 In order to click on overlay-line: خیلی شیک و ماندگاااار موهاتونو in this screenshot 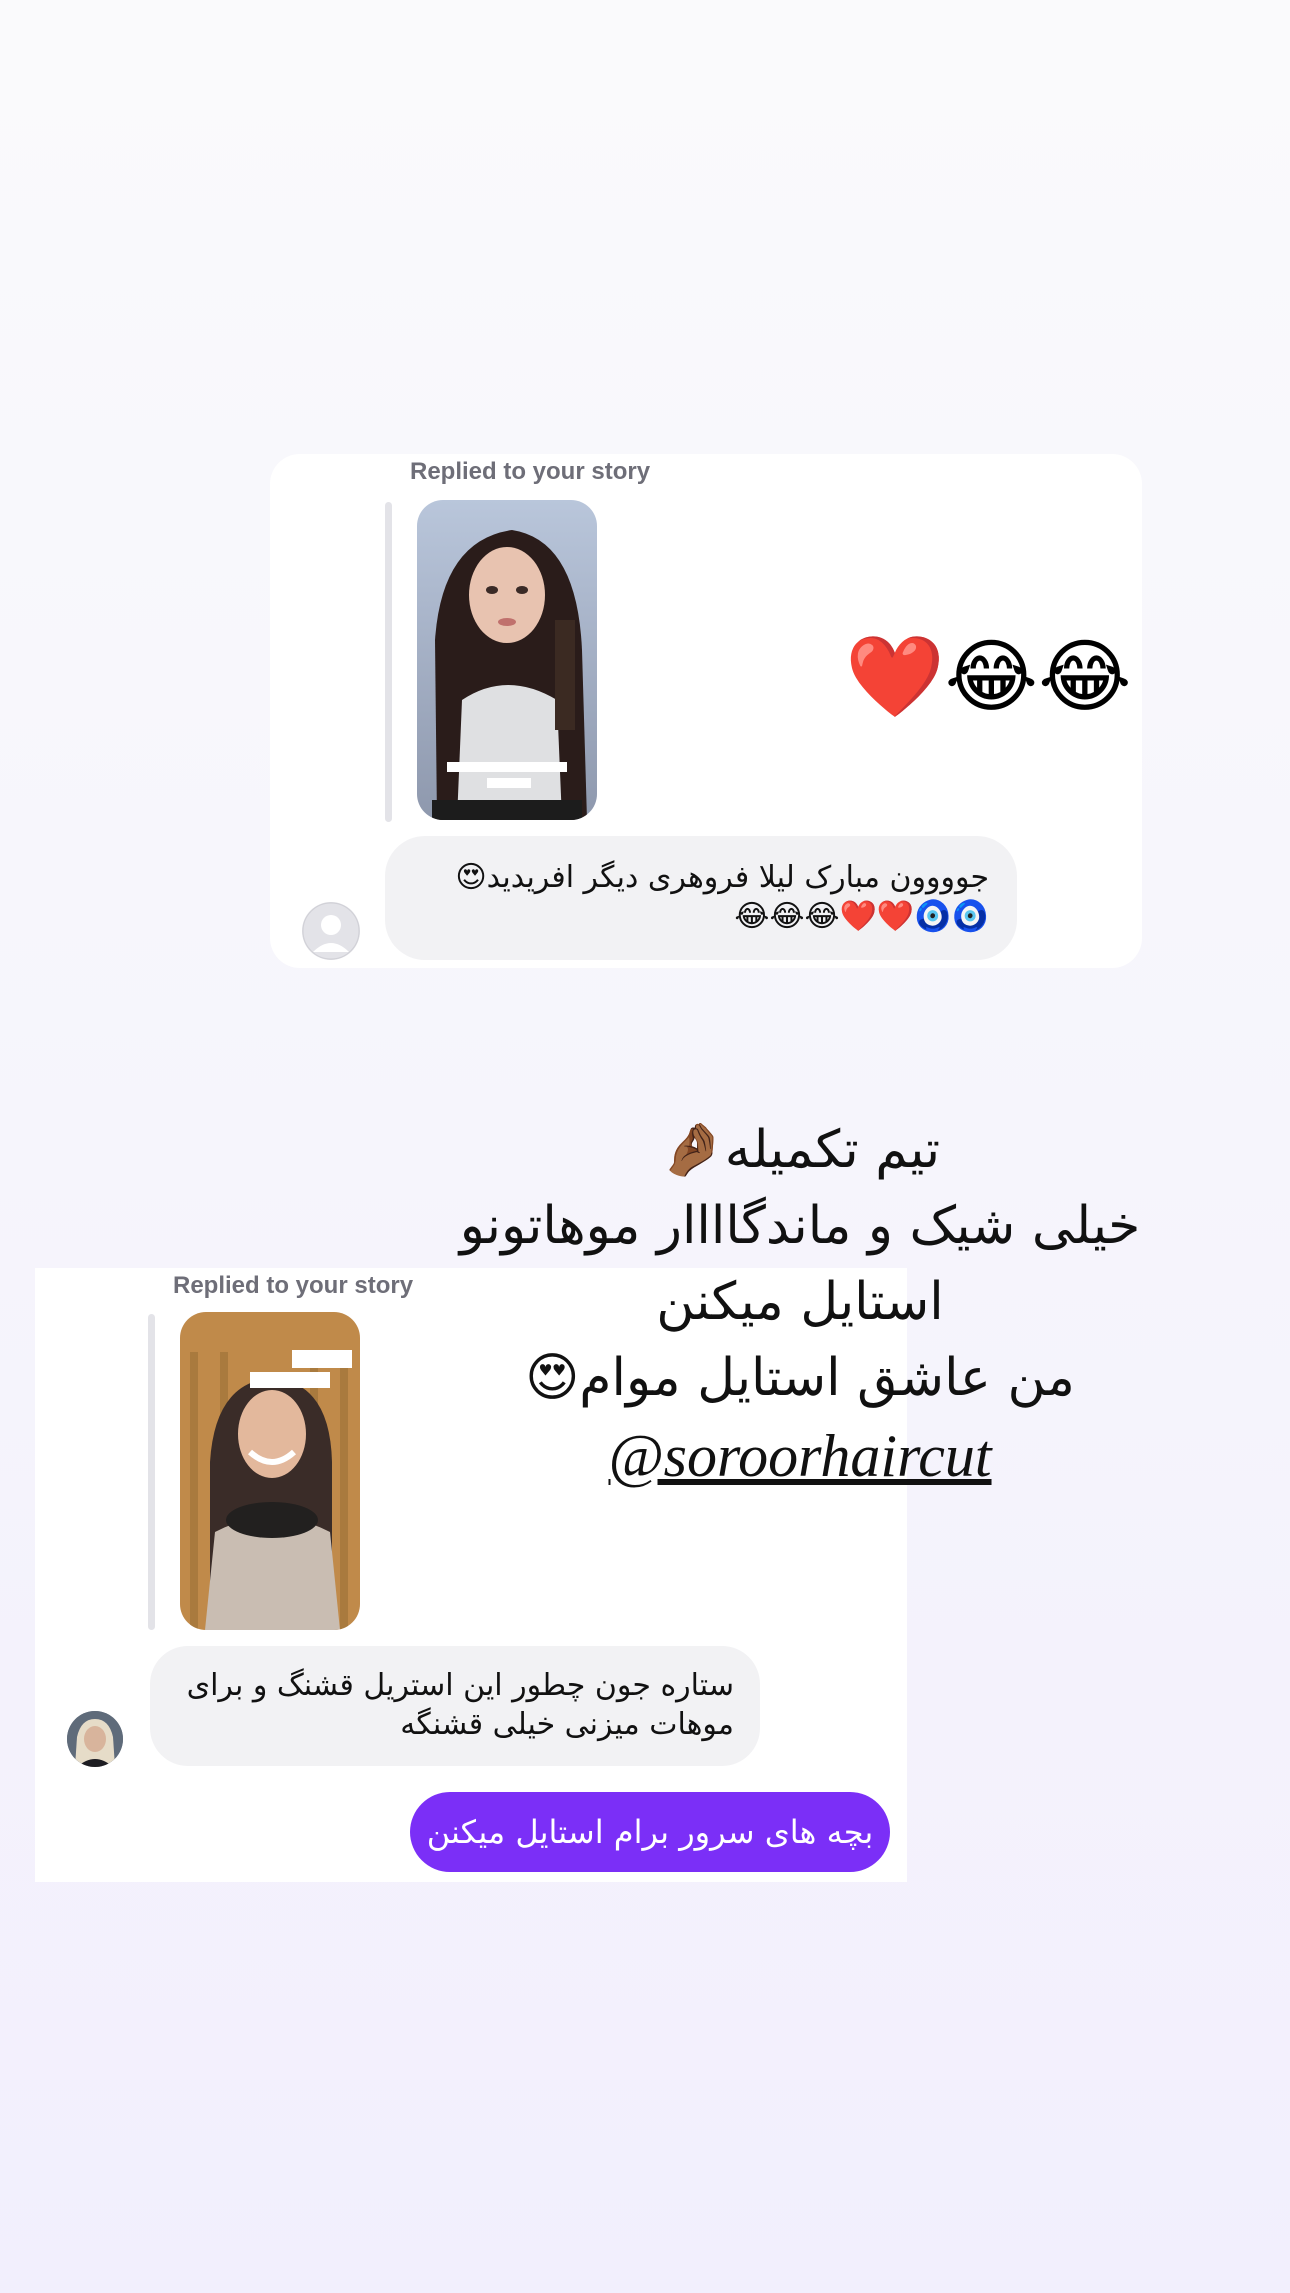, I will do `click(800, 1226)`.